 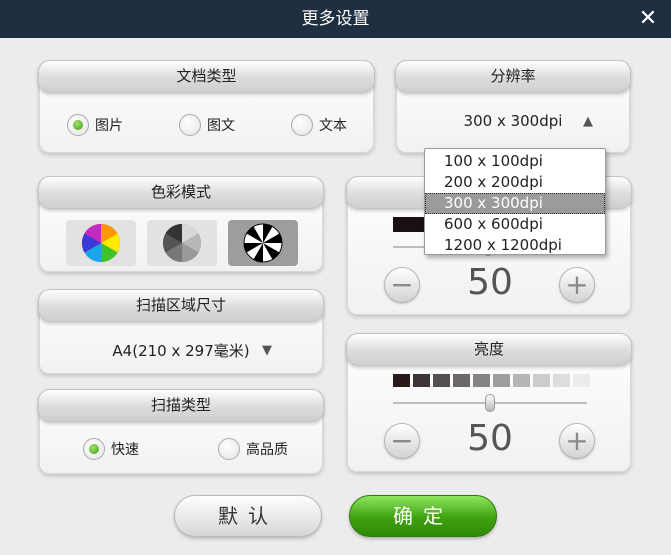 I want to click on radio-label: 文本, so click(x=333, y=126).